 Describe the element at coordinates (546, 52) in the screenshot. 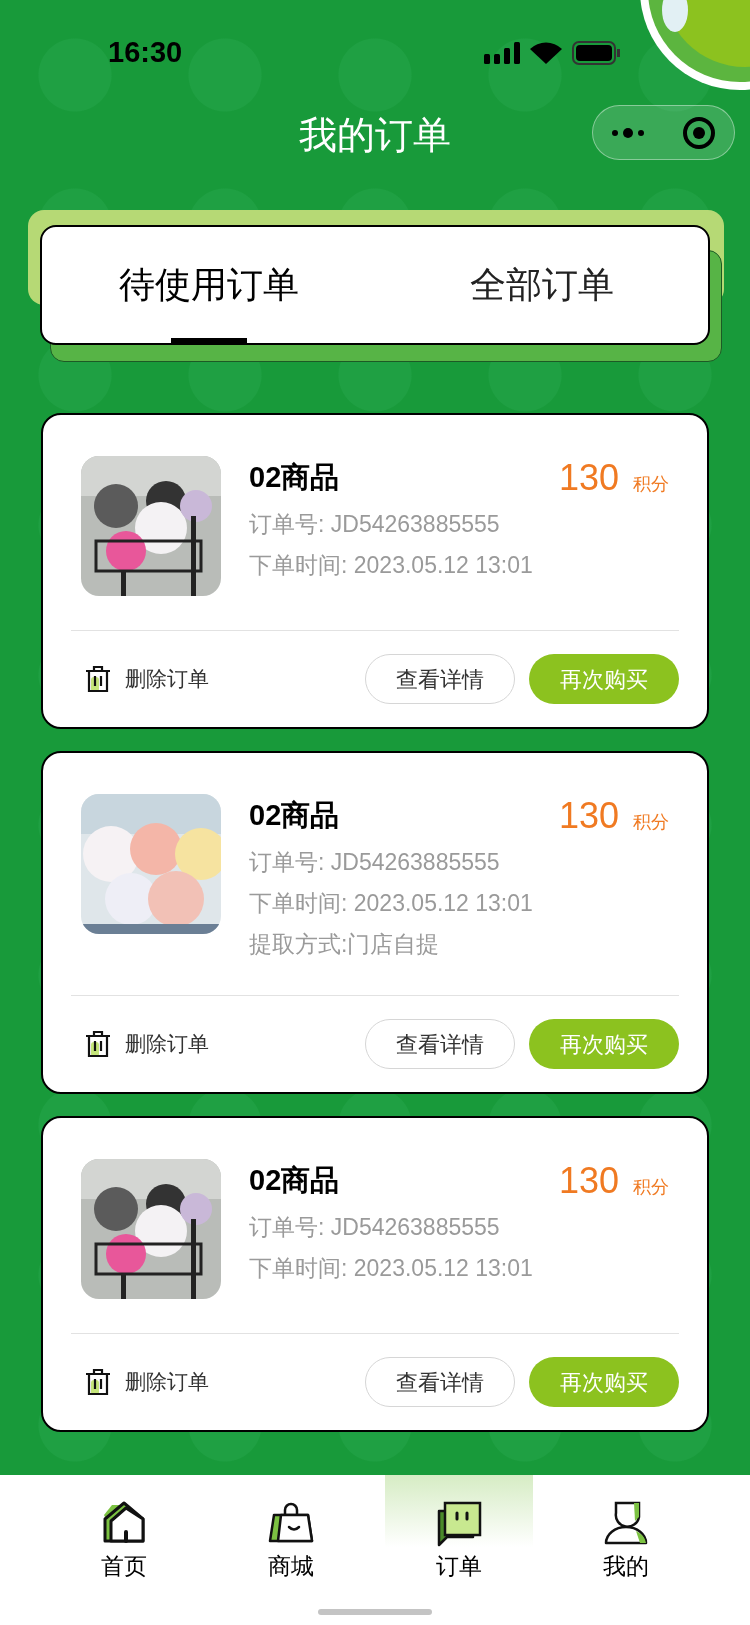

I see `wifi-icon` at that location.